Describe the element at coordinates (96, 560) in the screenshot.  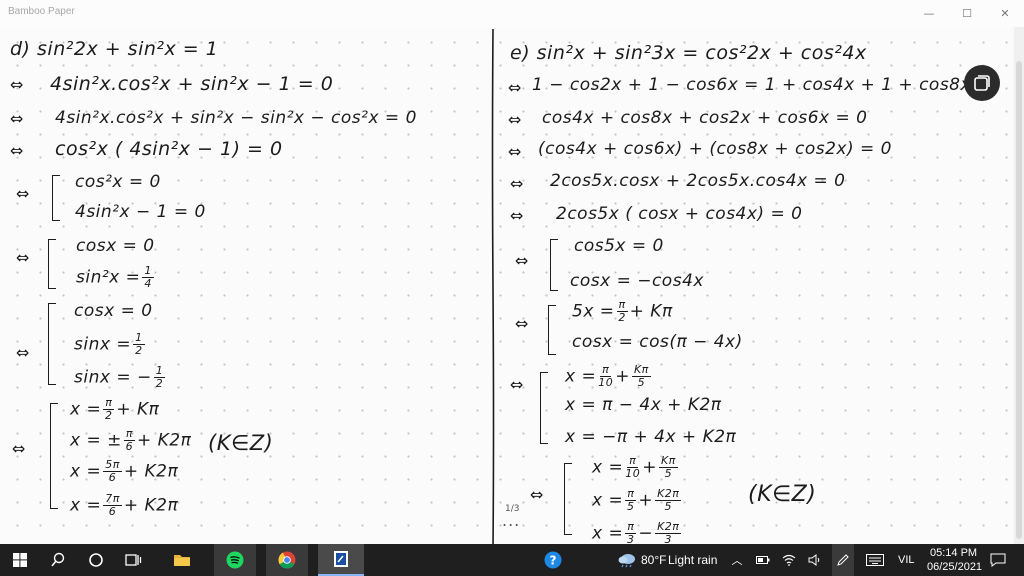
I see `cortana-button` at that location.